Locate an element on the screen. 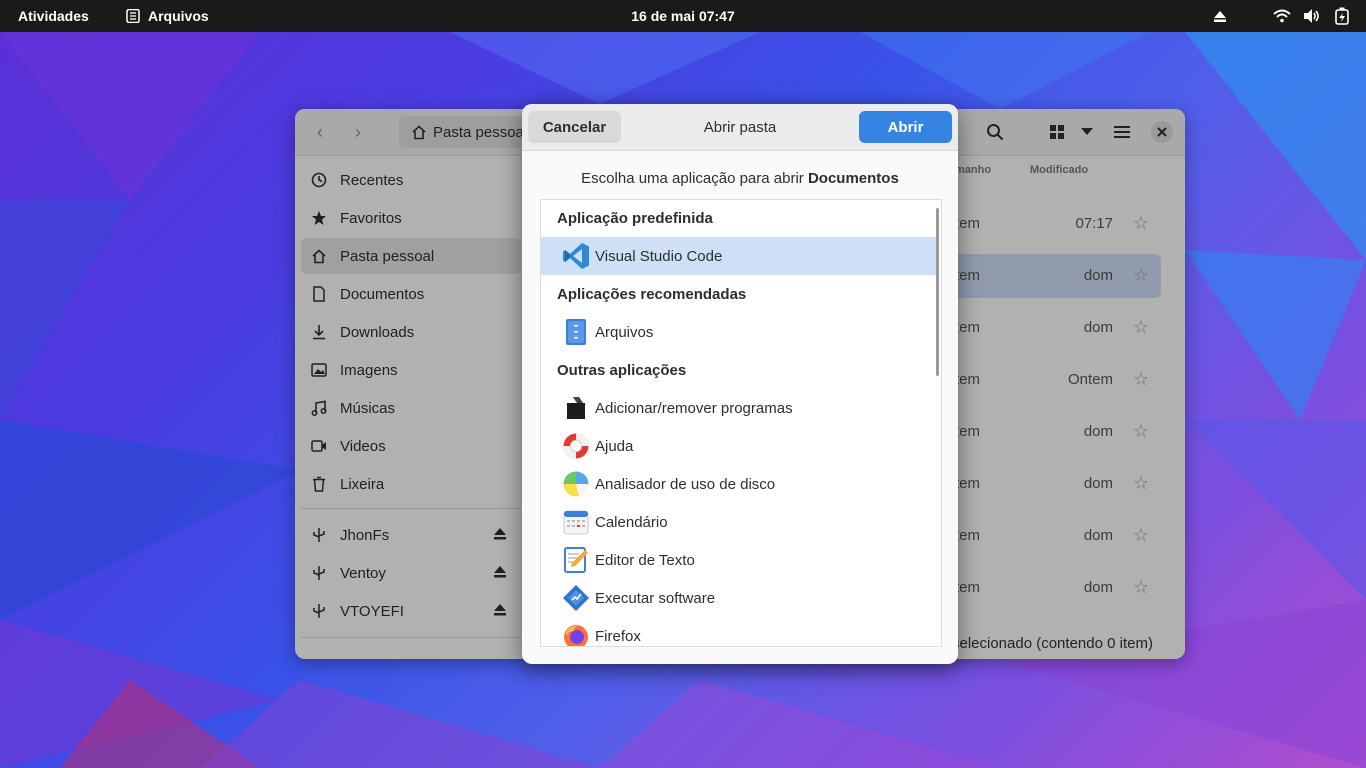  section-recommended: Aplicações recomendadas is located at coordinates (652, 294).